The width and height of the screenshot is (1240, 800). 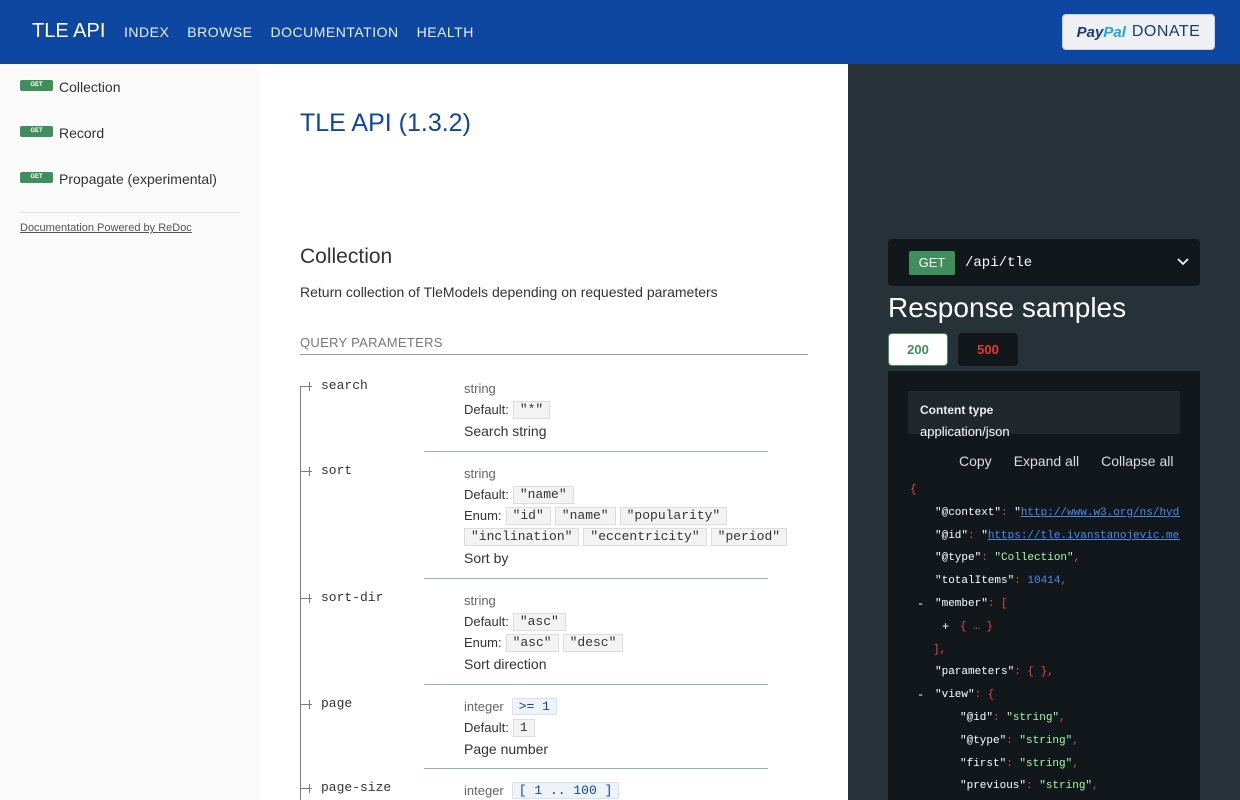 What do you see at coordinates (335, 32) in the screenshot?
I see `nav-link-documentation: DOCUMENTATION` at bounding box center [335, 32].